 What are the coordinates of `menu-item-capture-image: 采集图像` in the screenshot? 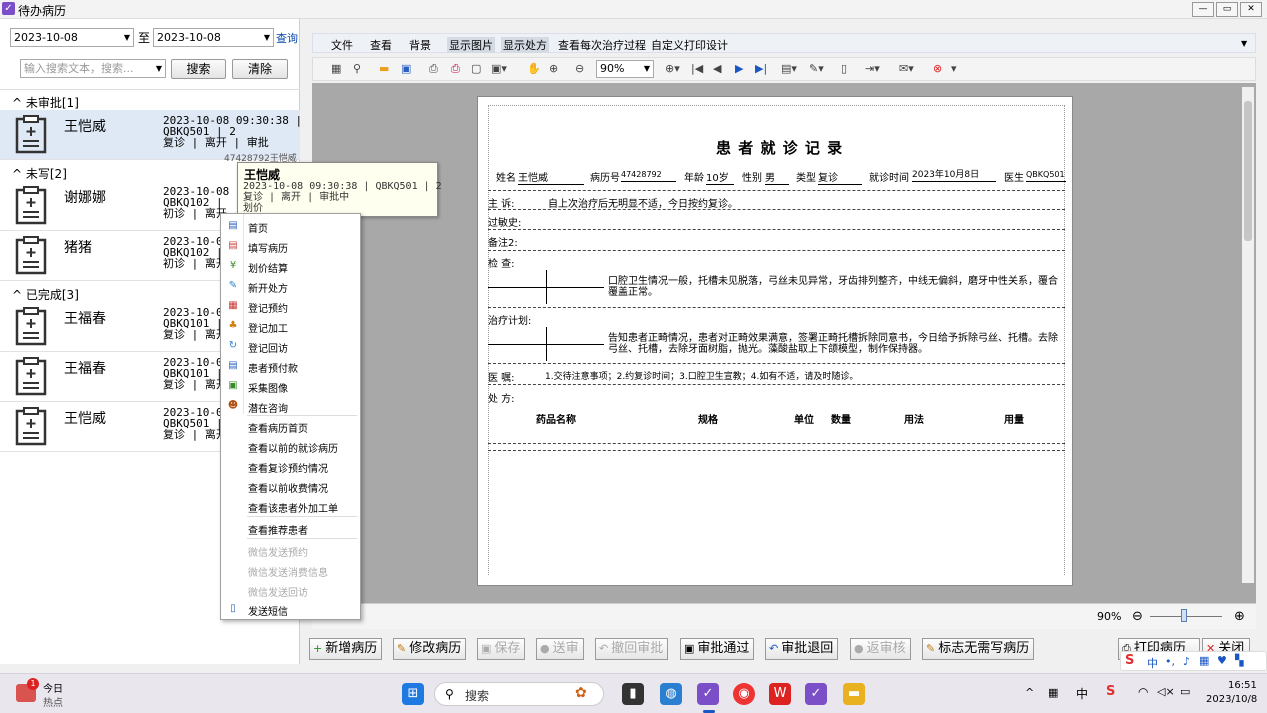 It's located at (268, 387).